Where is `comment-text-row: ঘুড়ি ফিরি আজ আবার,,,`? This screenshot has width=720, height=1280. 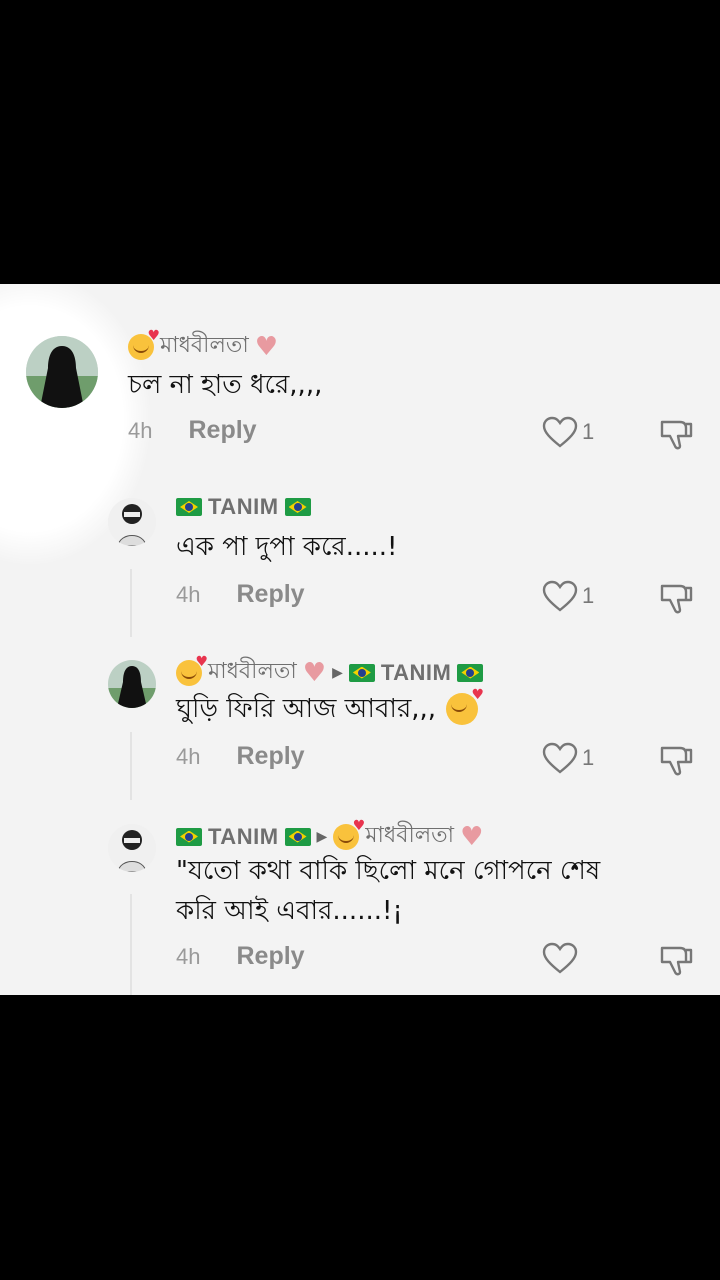 comment-text-row: ঘুড়ি ফিরি আজ আবার,,, is located at coordinates (330, 707).